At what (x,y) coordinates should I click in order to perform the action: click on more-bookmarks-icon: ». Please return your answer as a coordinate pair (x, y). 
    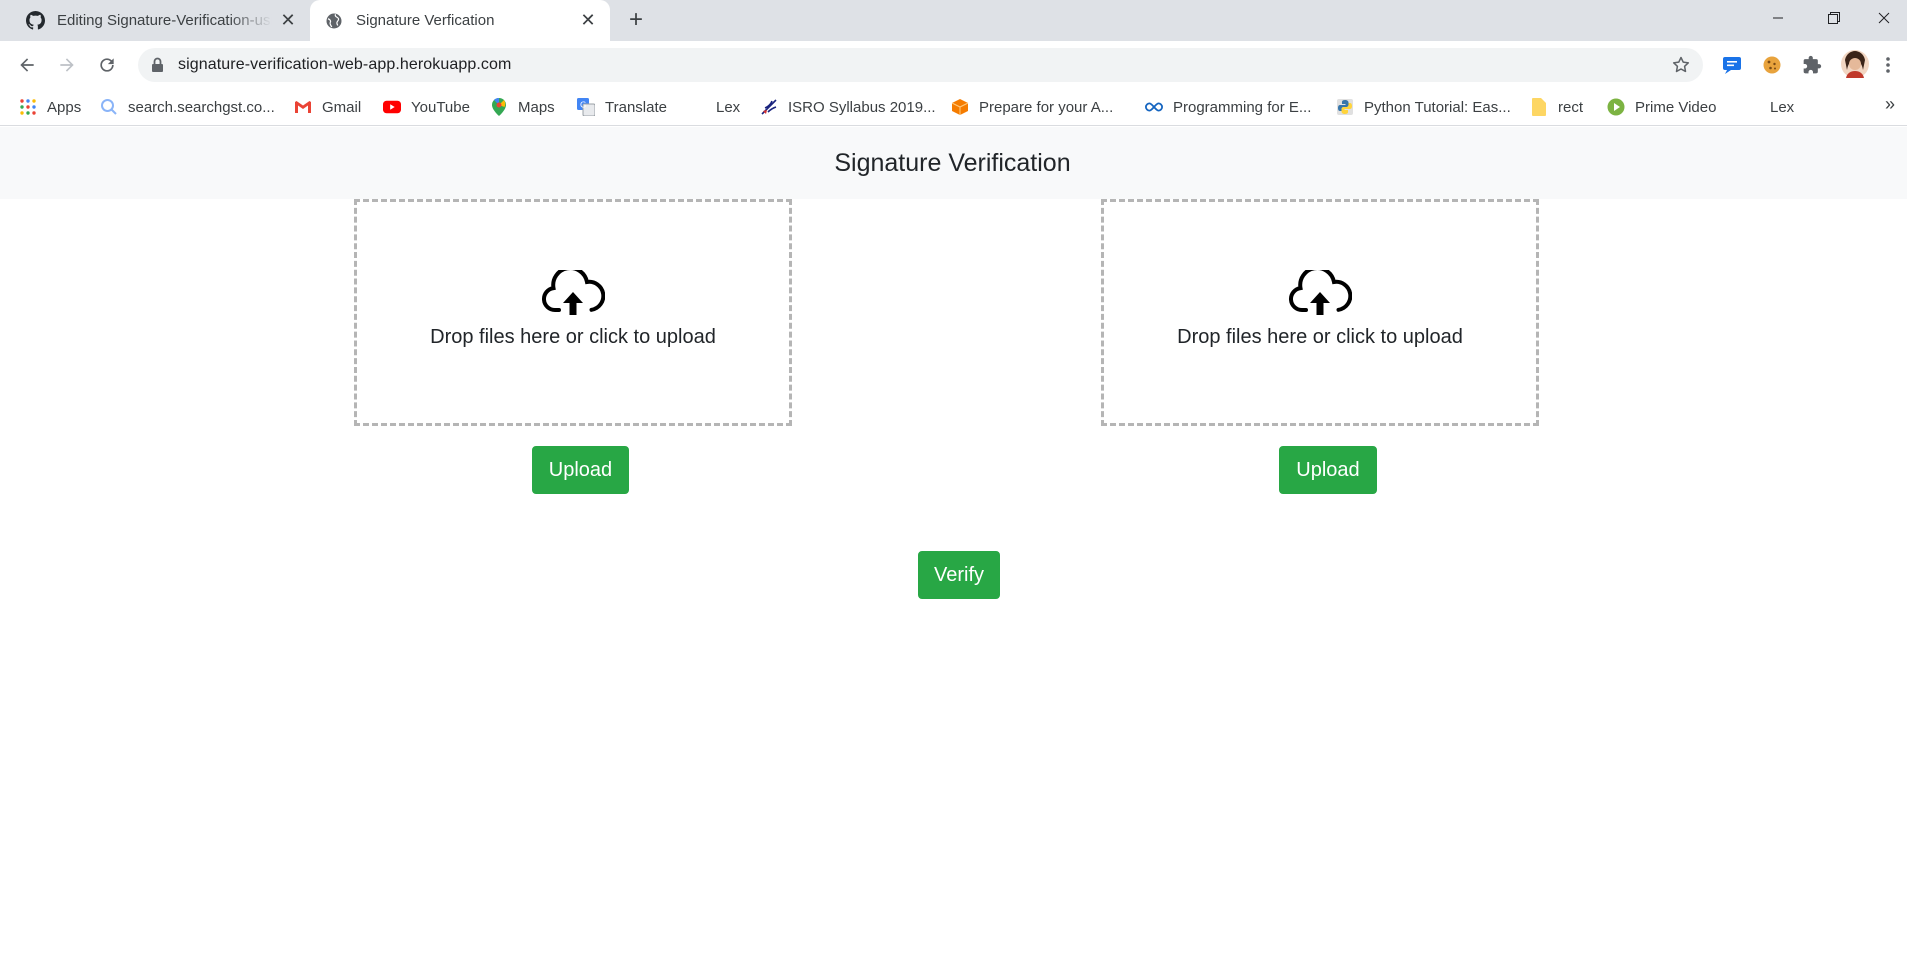
    Looking at the image, I should click on (1890, 104).